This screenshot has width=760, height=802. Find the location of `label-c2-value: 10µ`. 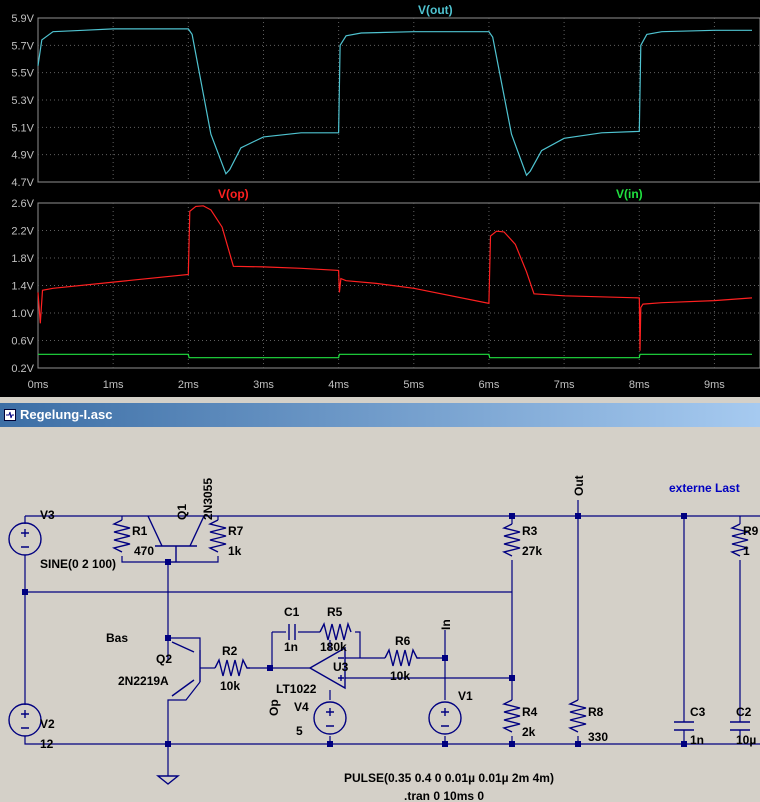

label-c2-value: 10µ is located at coordinates (746, 740).